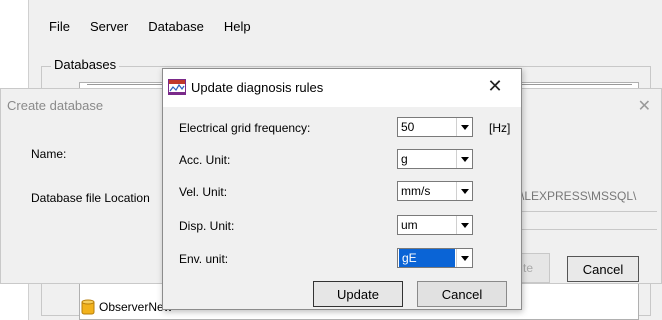 The width and height of the screenshot is (662, 320). Describe the element at coordinates (207, 226) in the screenshot. I see `disp-unit-label: Disp. Unit:` at that location.